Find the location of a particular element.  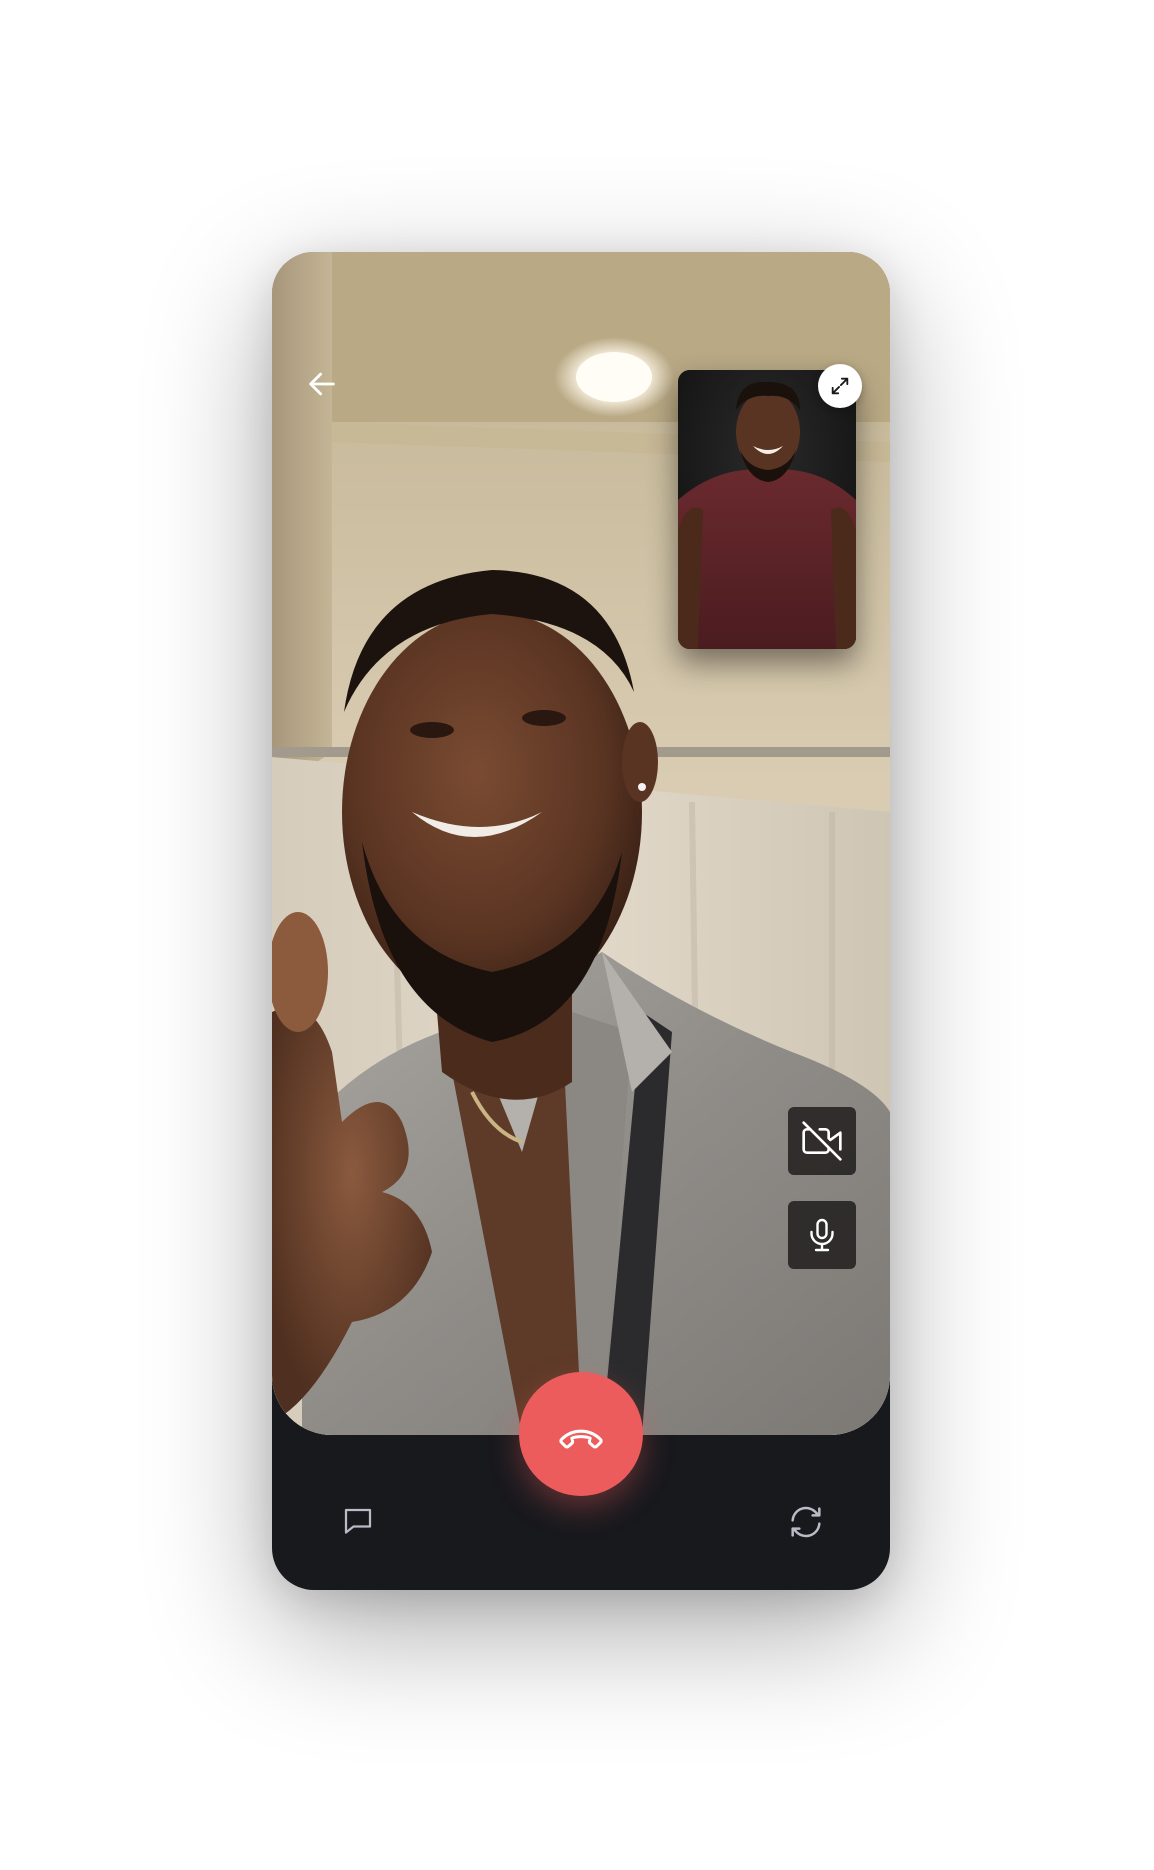

chat-bubble-icon is located at coordinates (358, 1521).